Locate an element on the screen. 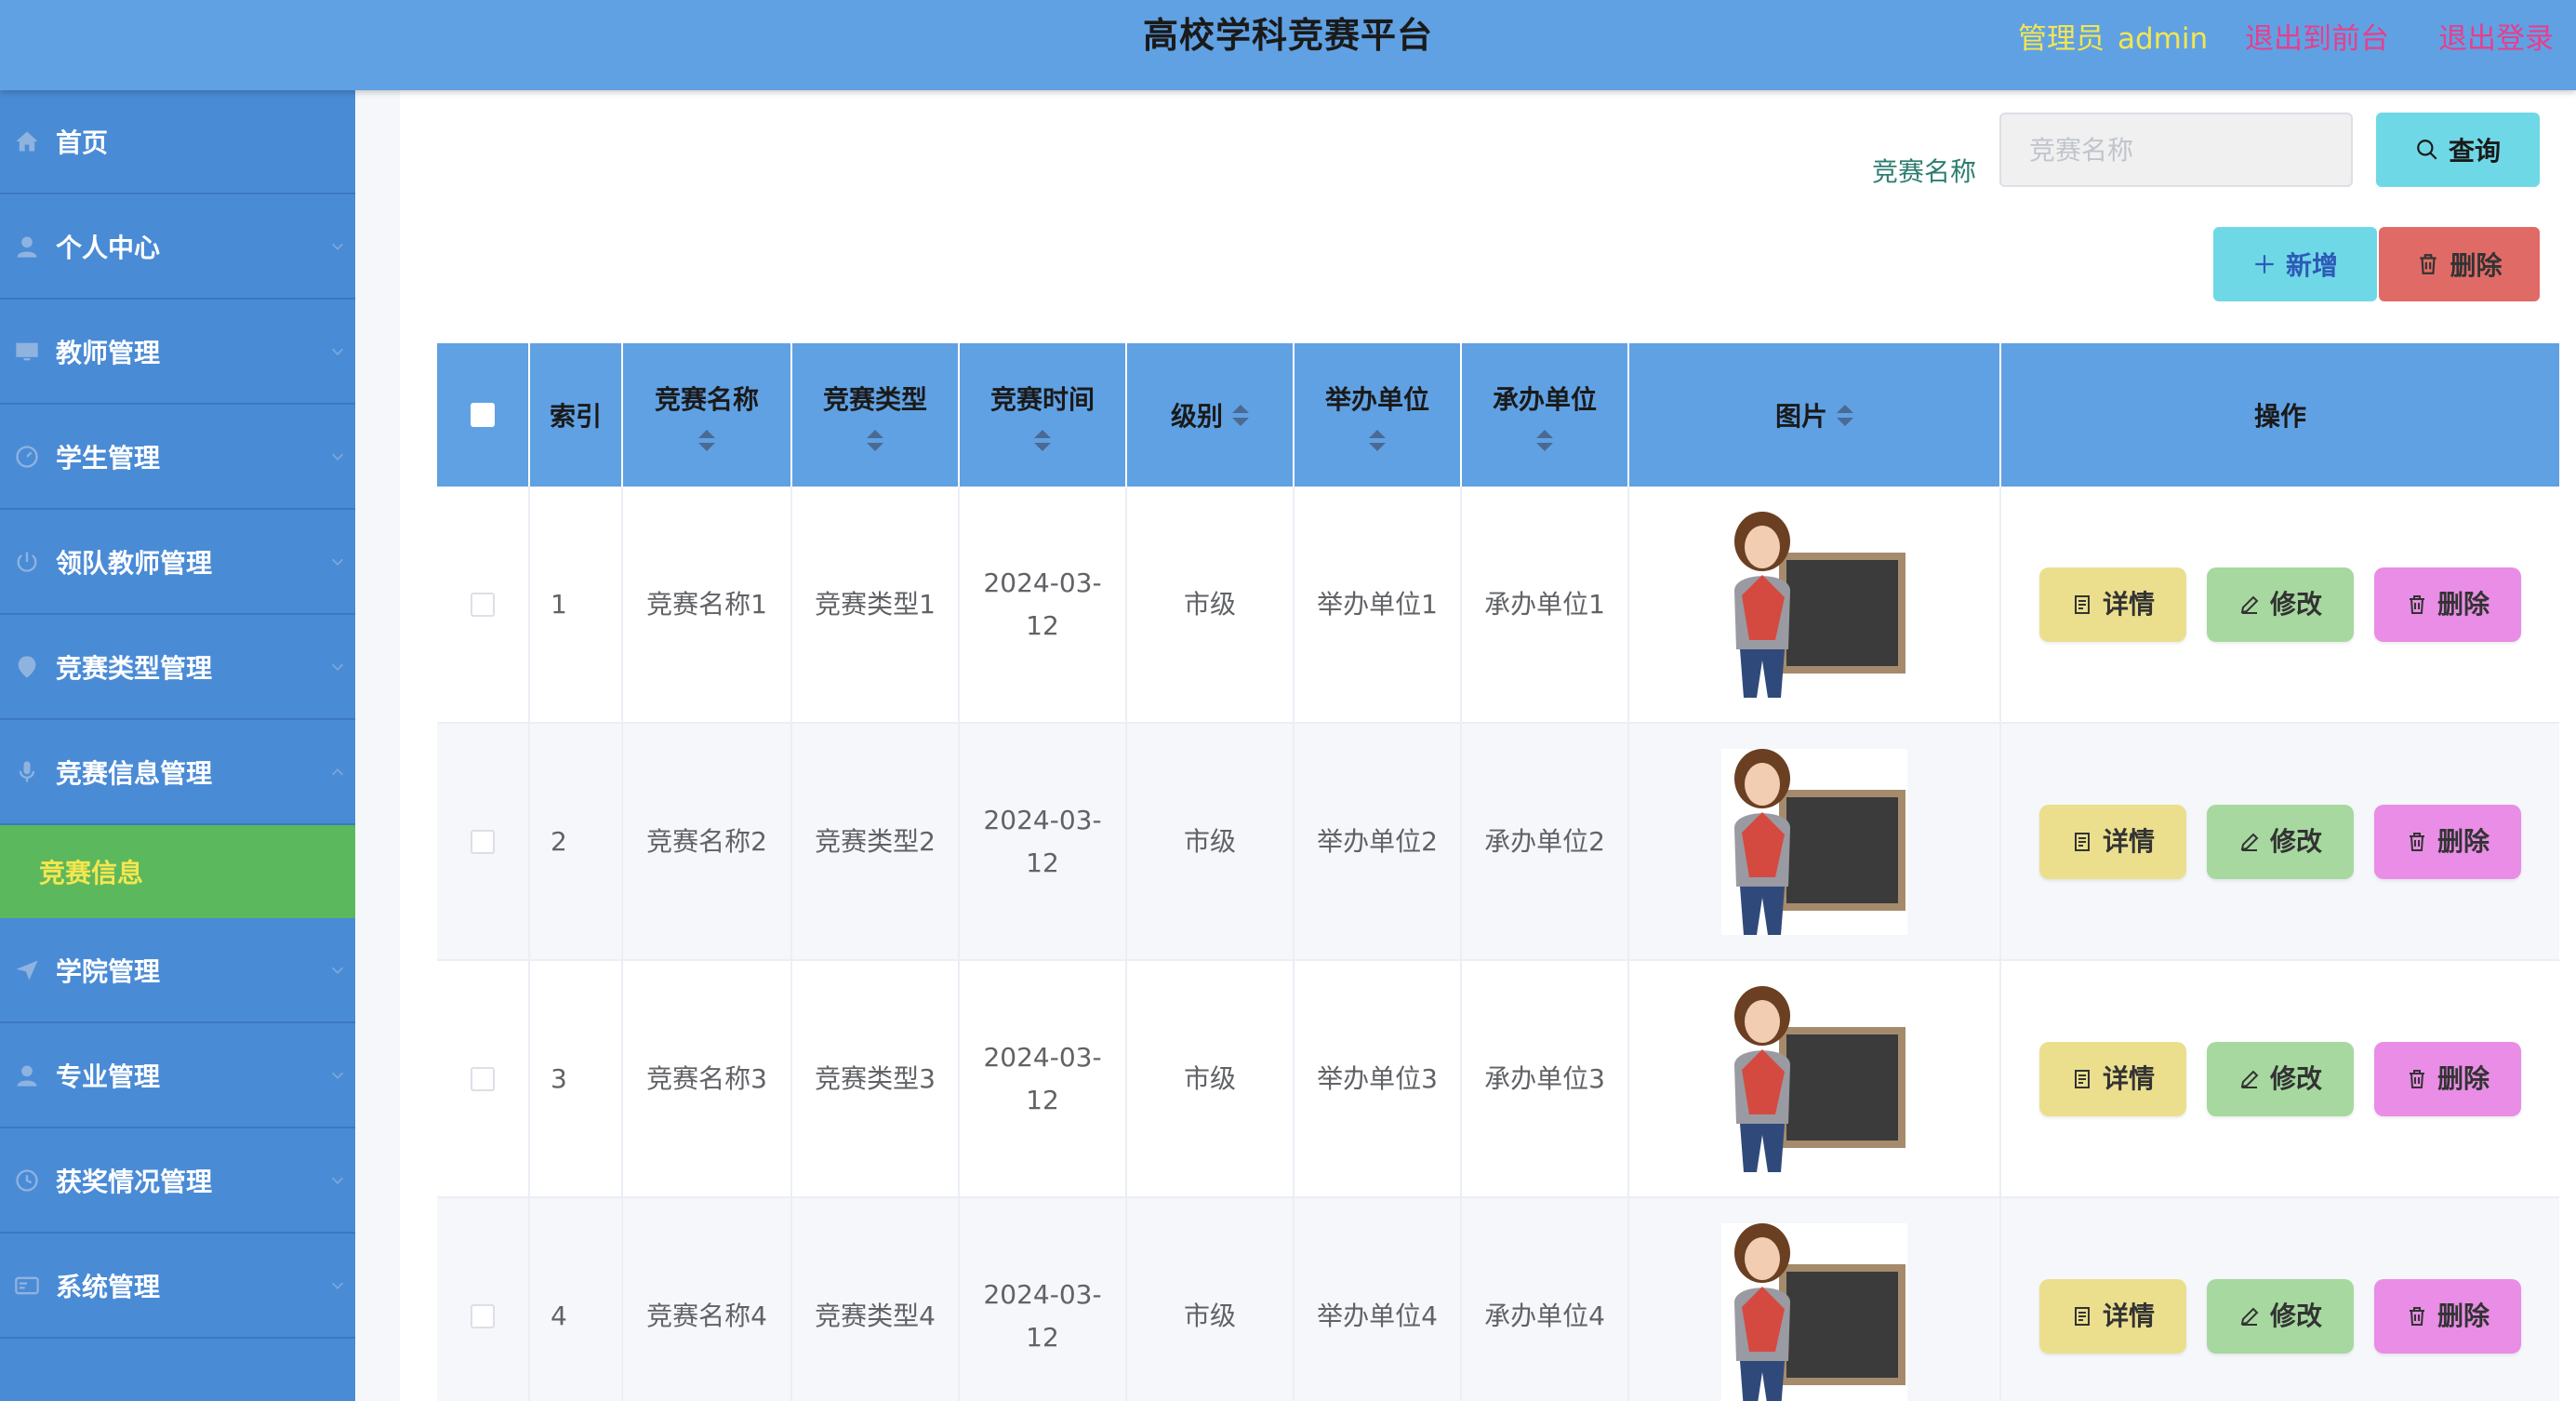  user-icon is located at coordinates (27, 246).